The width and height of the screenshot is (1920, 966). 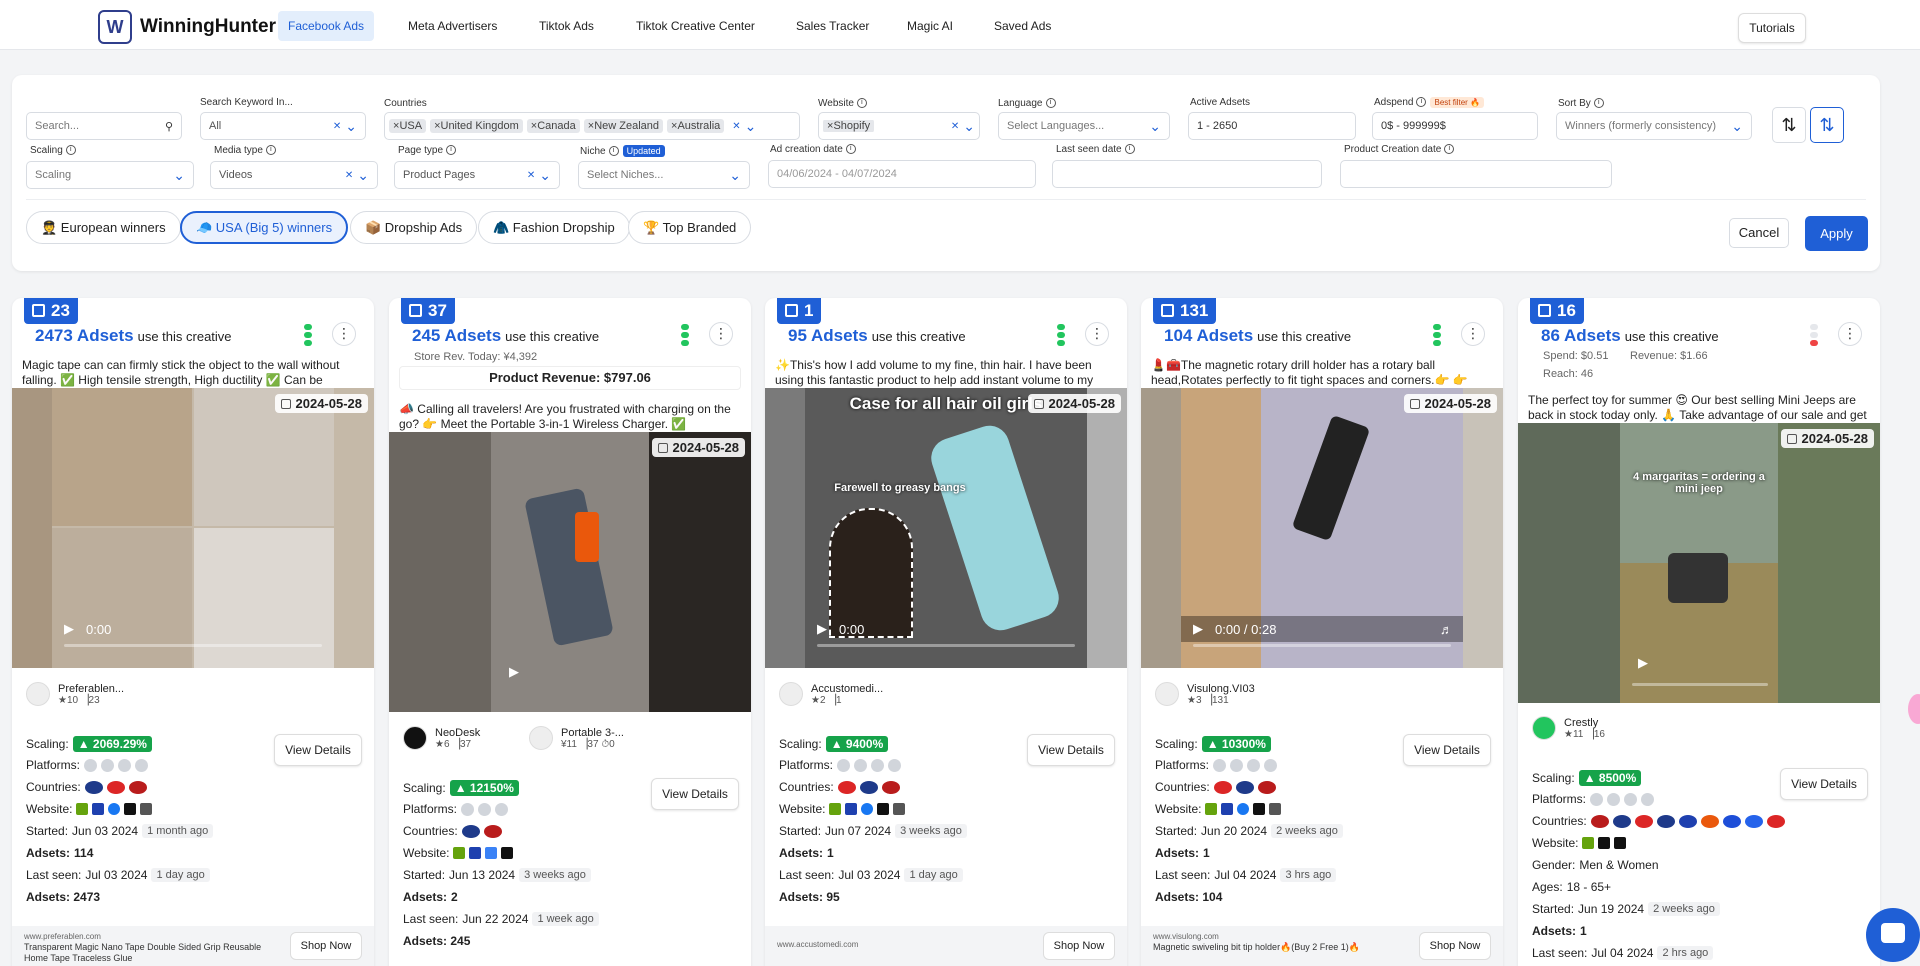 What do you see at coordinates (1557, 311) in the screenshot?
I see `creative-count: 16` at bounding box center [1557, 311].